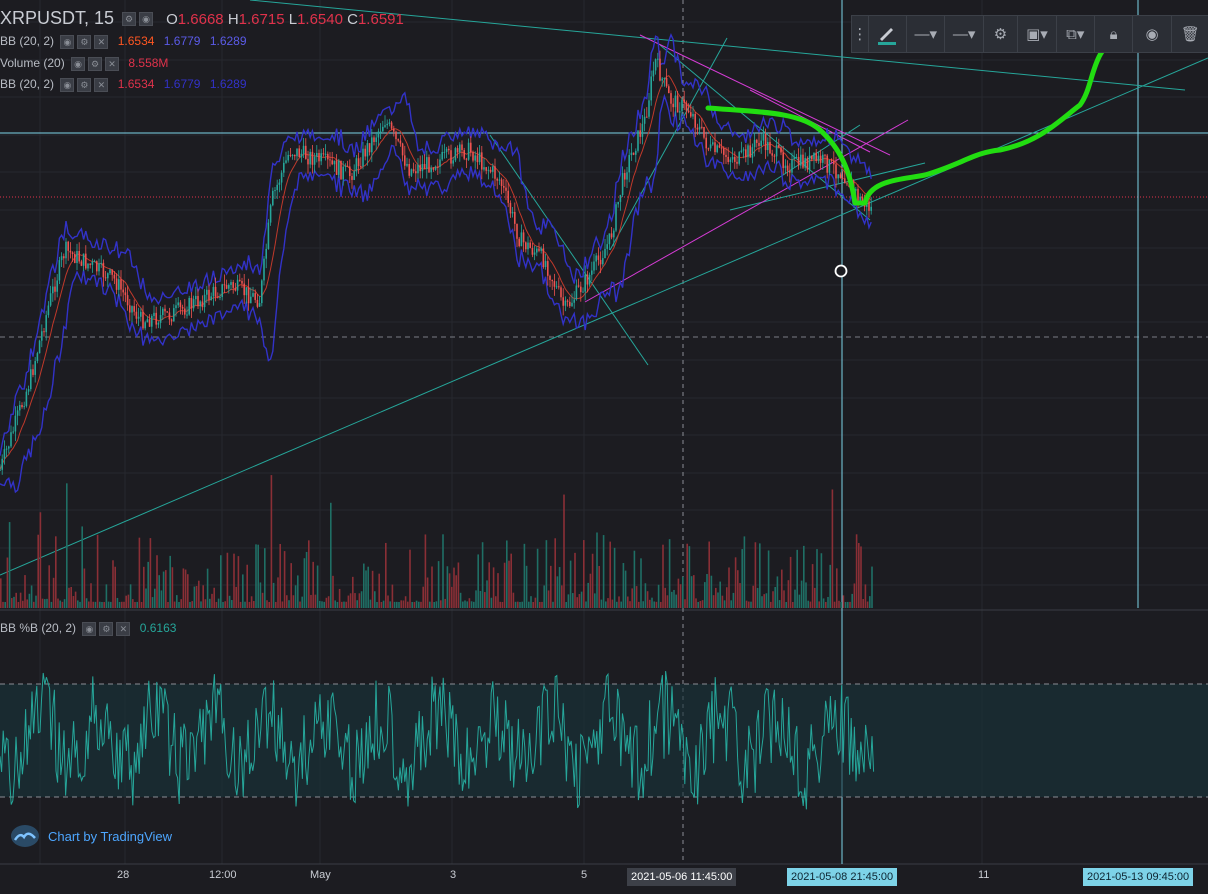 The height and width of the screenshot is (894, 1208). What do you see at coordinates (888, 34) in the screenshot?
I see `pencil-icon` at bounding box center [888, 34].